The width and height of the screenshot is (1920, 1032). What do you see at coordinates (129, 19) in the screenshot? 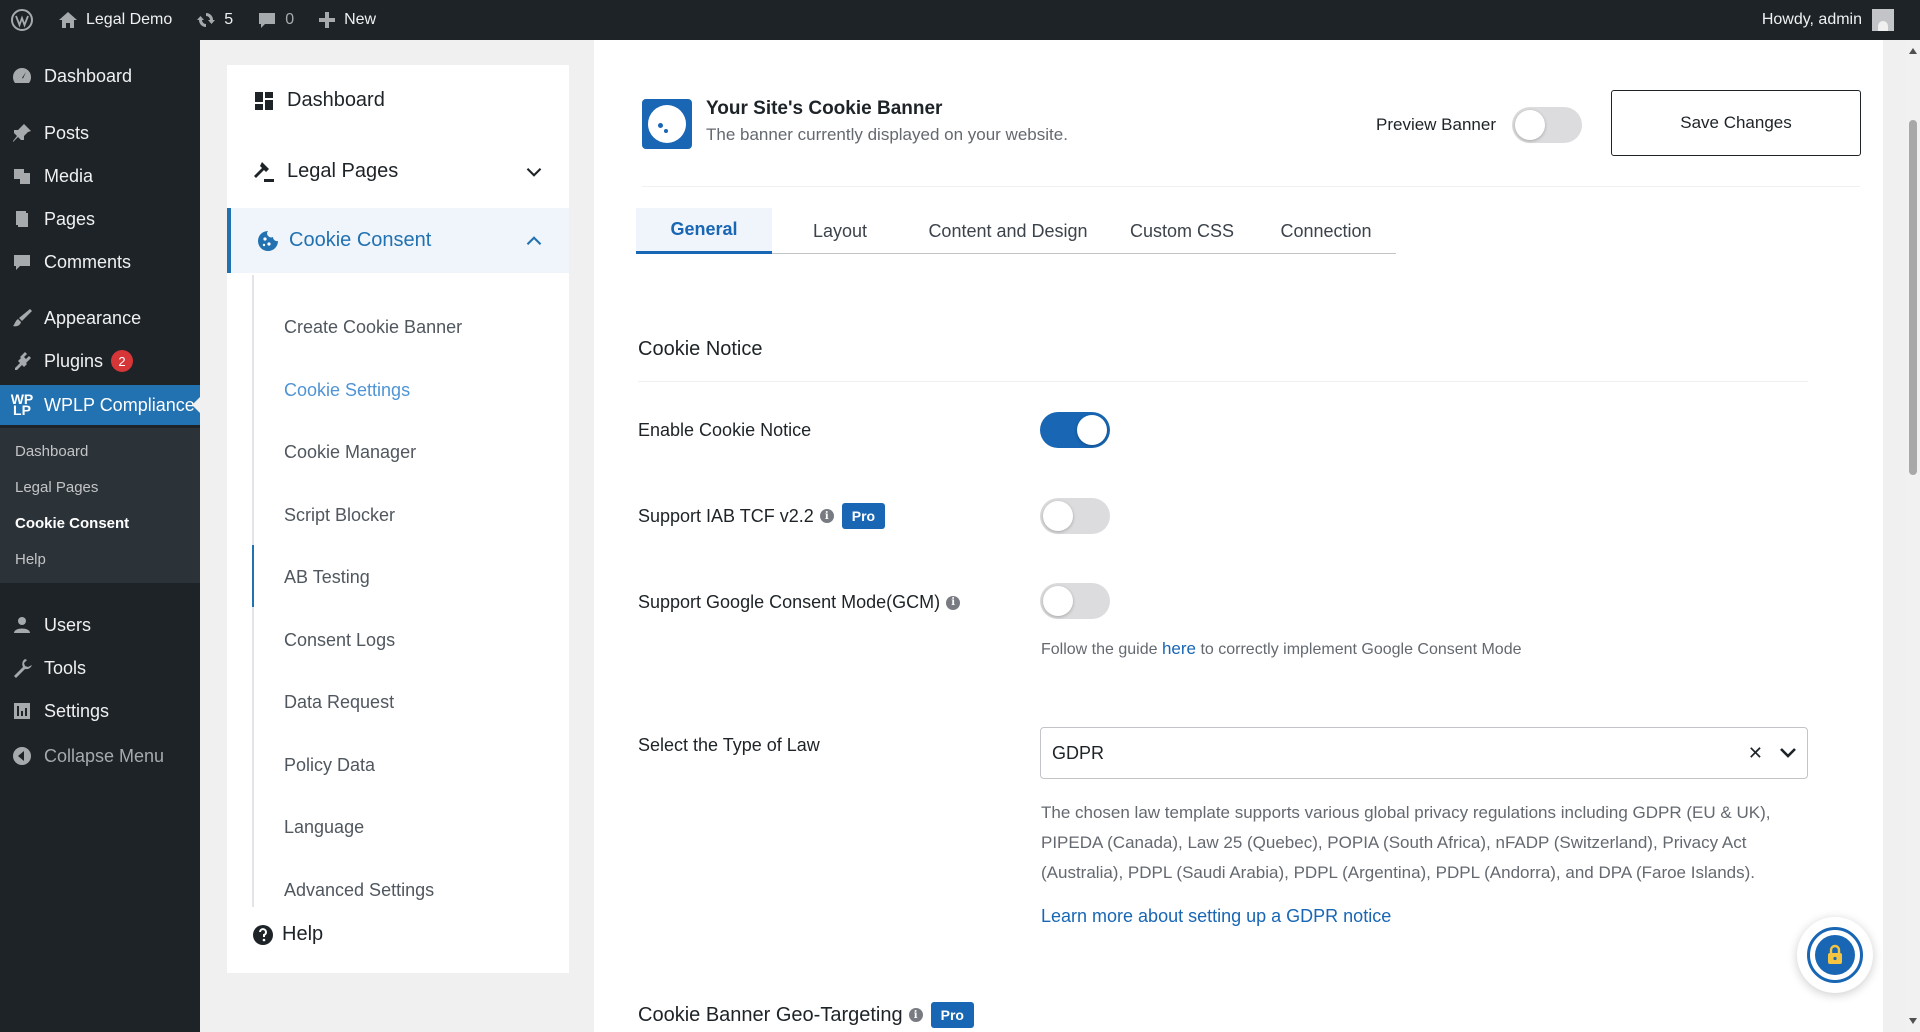
I see `site-name: Legal Demo` at bounding box center [129, 19].